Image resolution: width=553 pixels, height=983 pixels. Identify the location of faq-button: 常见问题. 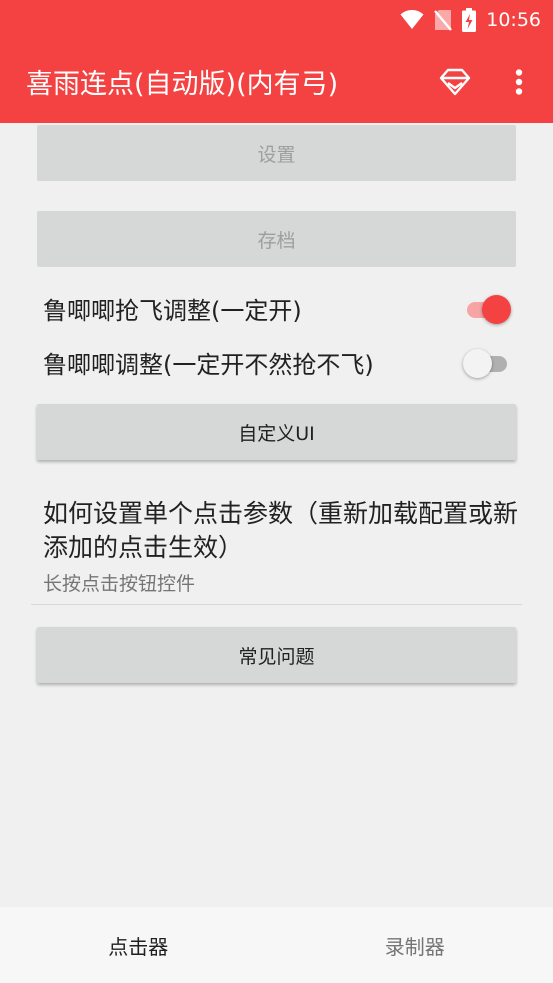
(276, 655).